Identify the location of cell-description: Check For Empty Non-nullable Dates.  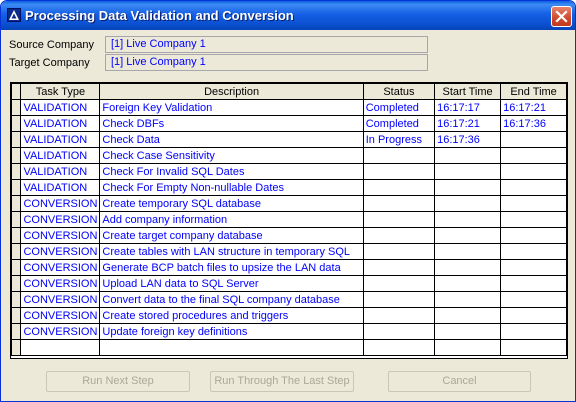
(231, 187).